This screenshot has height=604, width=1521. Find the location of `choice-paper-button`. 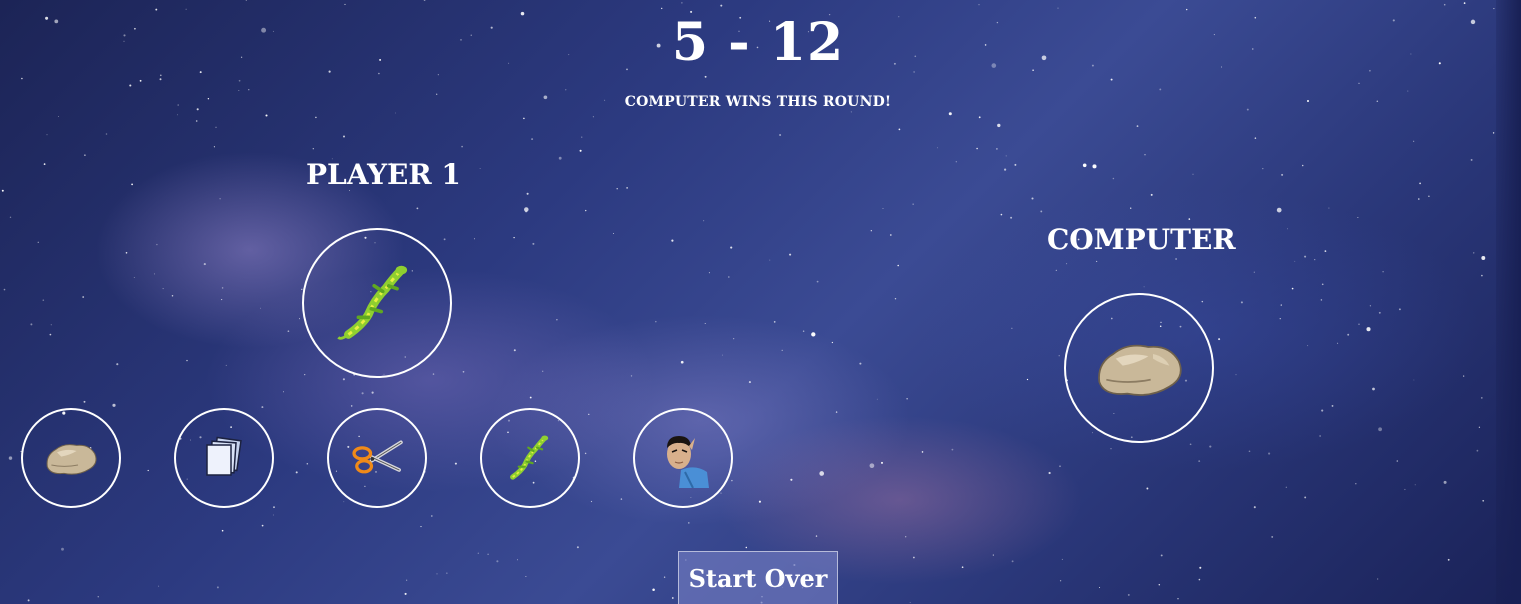

choice-paper-button is located at coordinates (224, 458).